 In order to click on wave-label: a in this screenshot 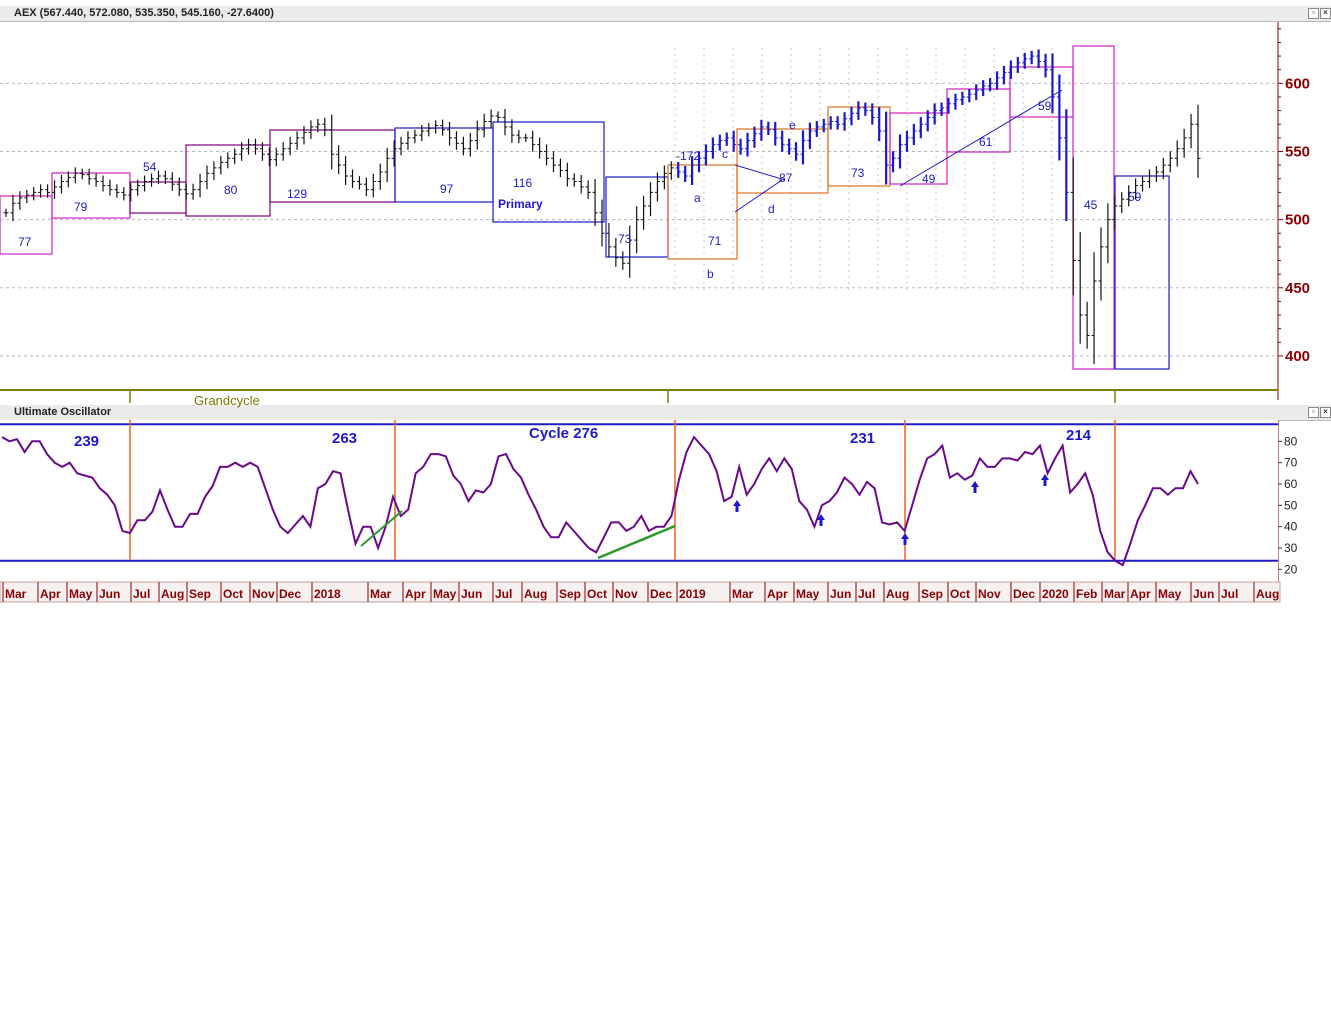, I will do `click(697, 198)`.